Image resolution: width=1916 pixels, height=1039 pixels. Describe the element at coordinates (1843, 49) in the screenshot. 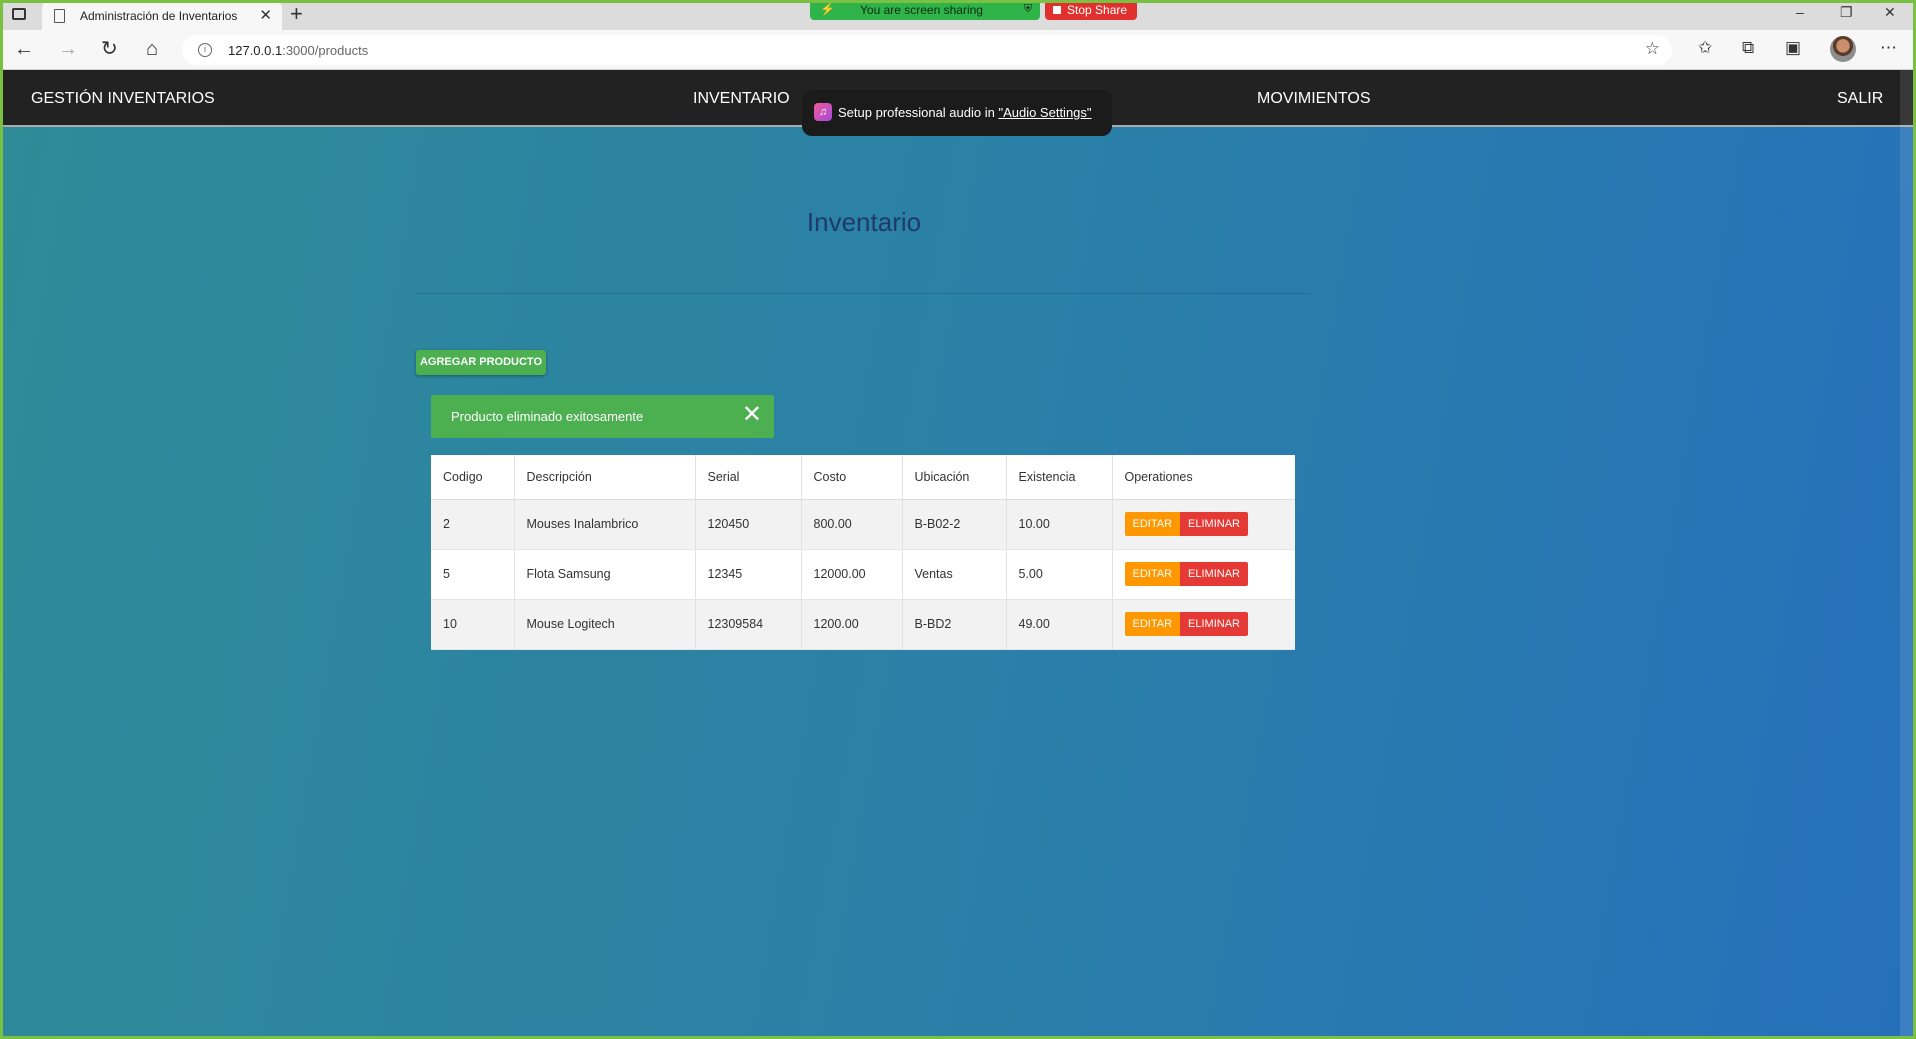

I see `profile-avatar` at that location.